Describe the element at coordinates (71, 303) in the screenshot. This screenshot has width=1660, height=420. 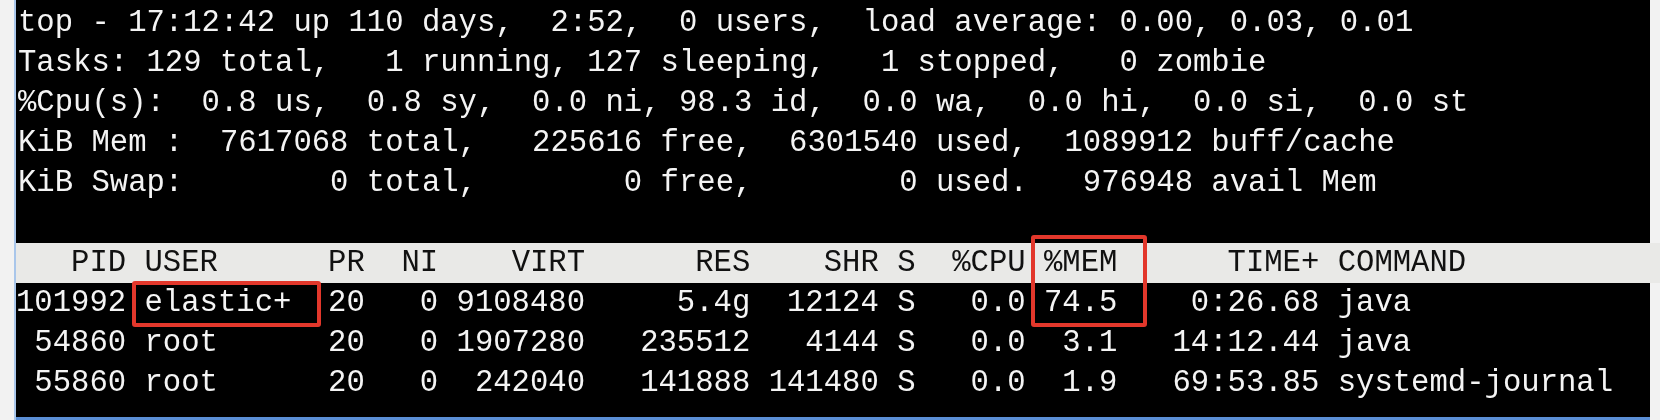
I see `table-cell-text: 101992` at that location.